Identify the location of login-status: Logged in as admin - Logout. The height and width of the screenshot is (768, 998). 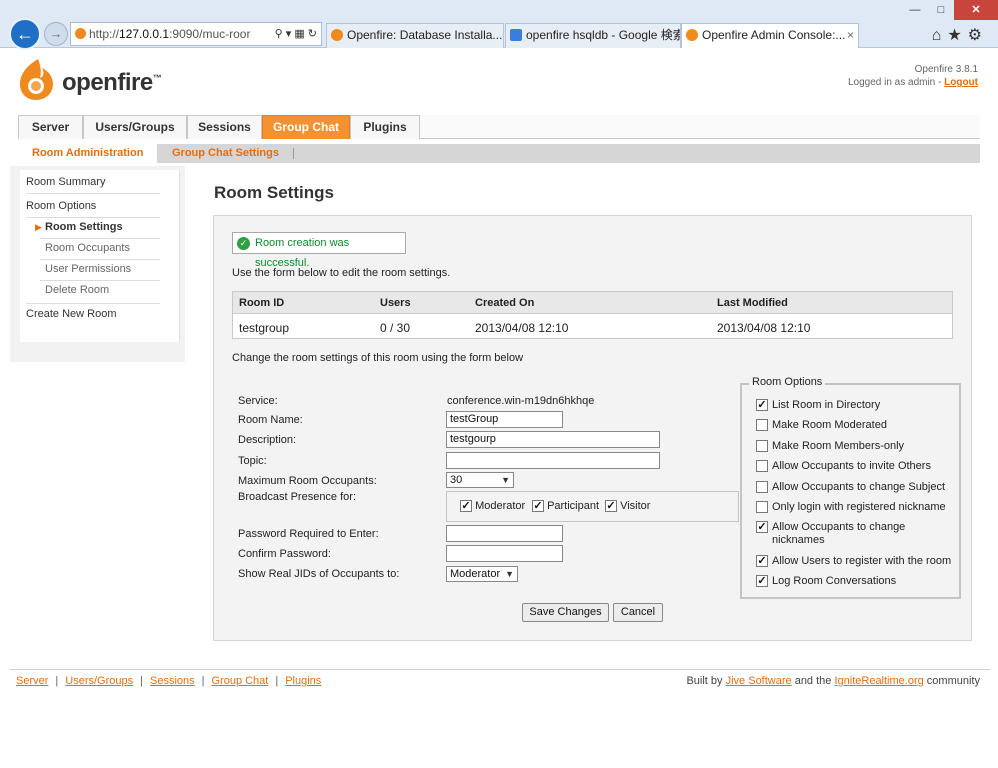
(913, 82).